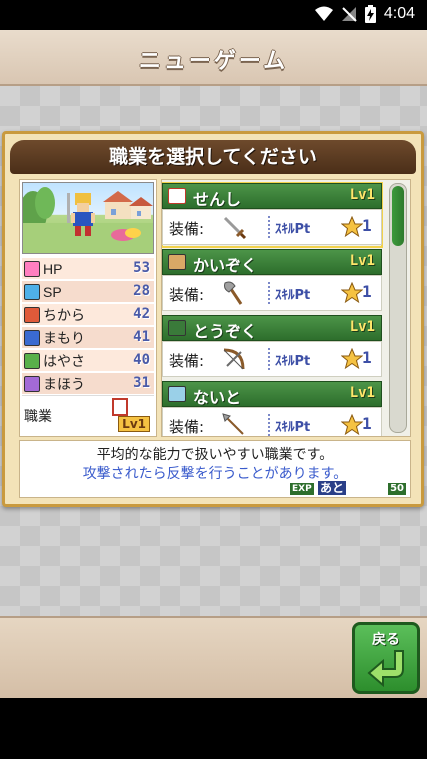 The height and width of the screenshot is (759, 427). What do you see at coordinates (141, 291) in the screenshot?
I see `stat-value: 28` at bounding box center [141, 291].